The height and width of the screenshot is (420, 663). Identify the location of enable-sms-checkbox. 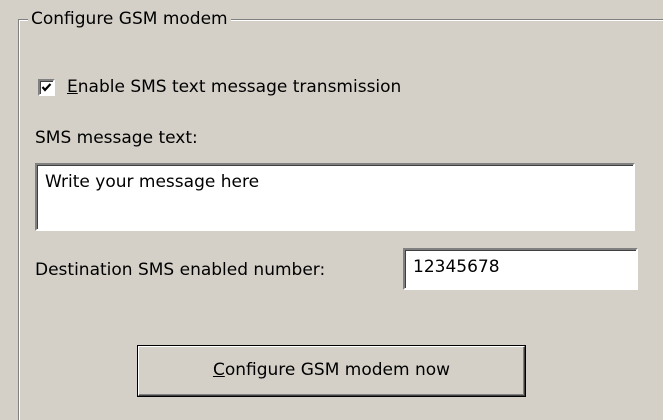
(46, 87).